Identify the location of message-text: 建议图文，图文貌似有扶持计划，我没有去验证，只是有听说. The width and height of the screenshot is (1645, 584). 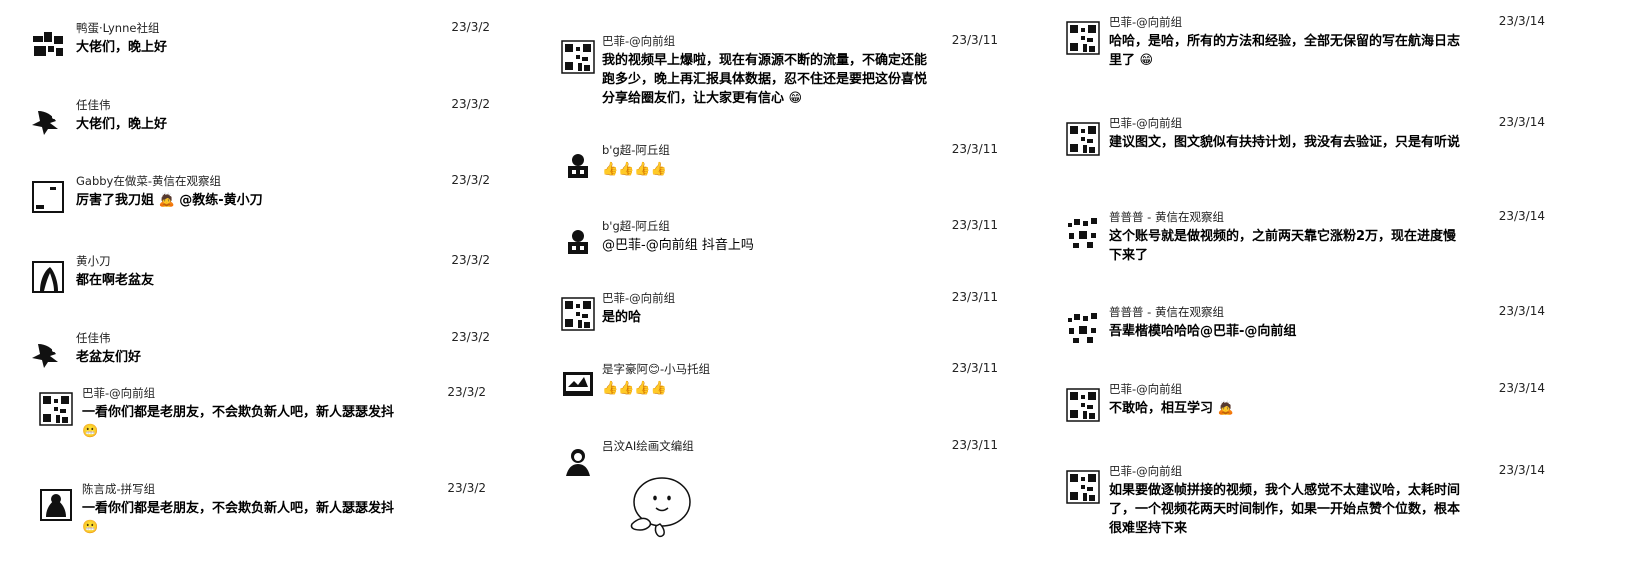
(1285, 142).